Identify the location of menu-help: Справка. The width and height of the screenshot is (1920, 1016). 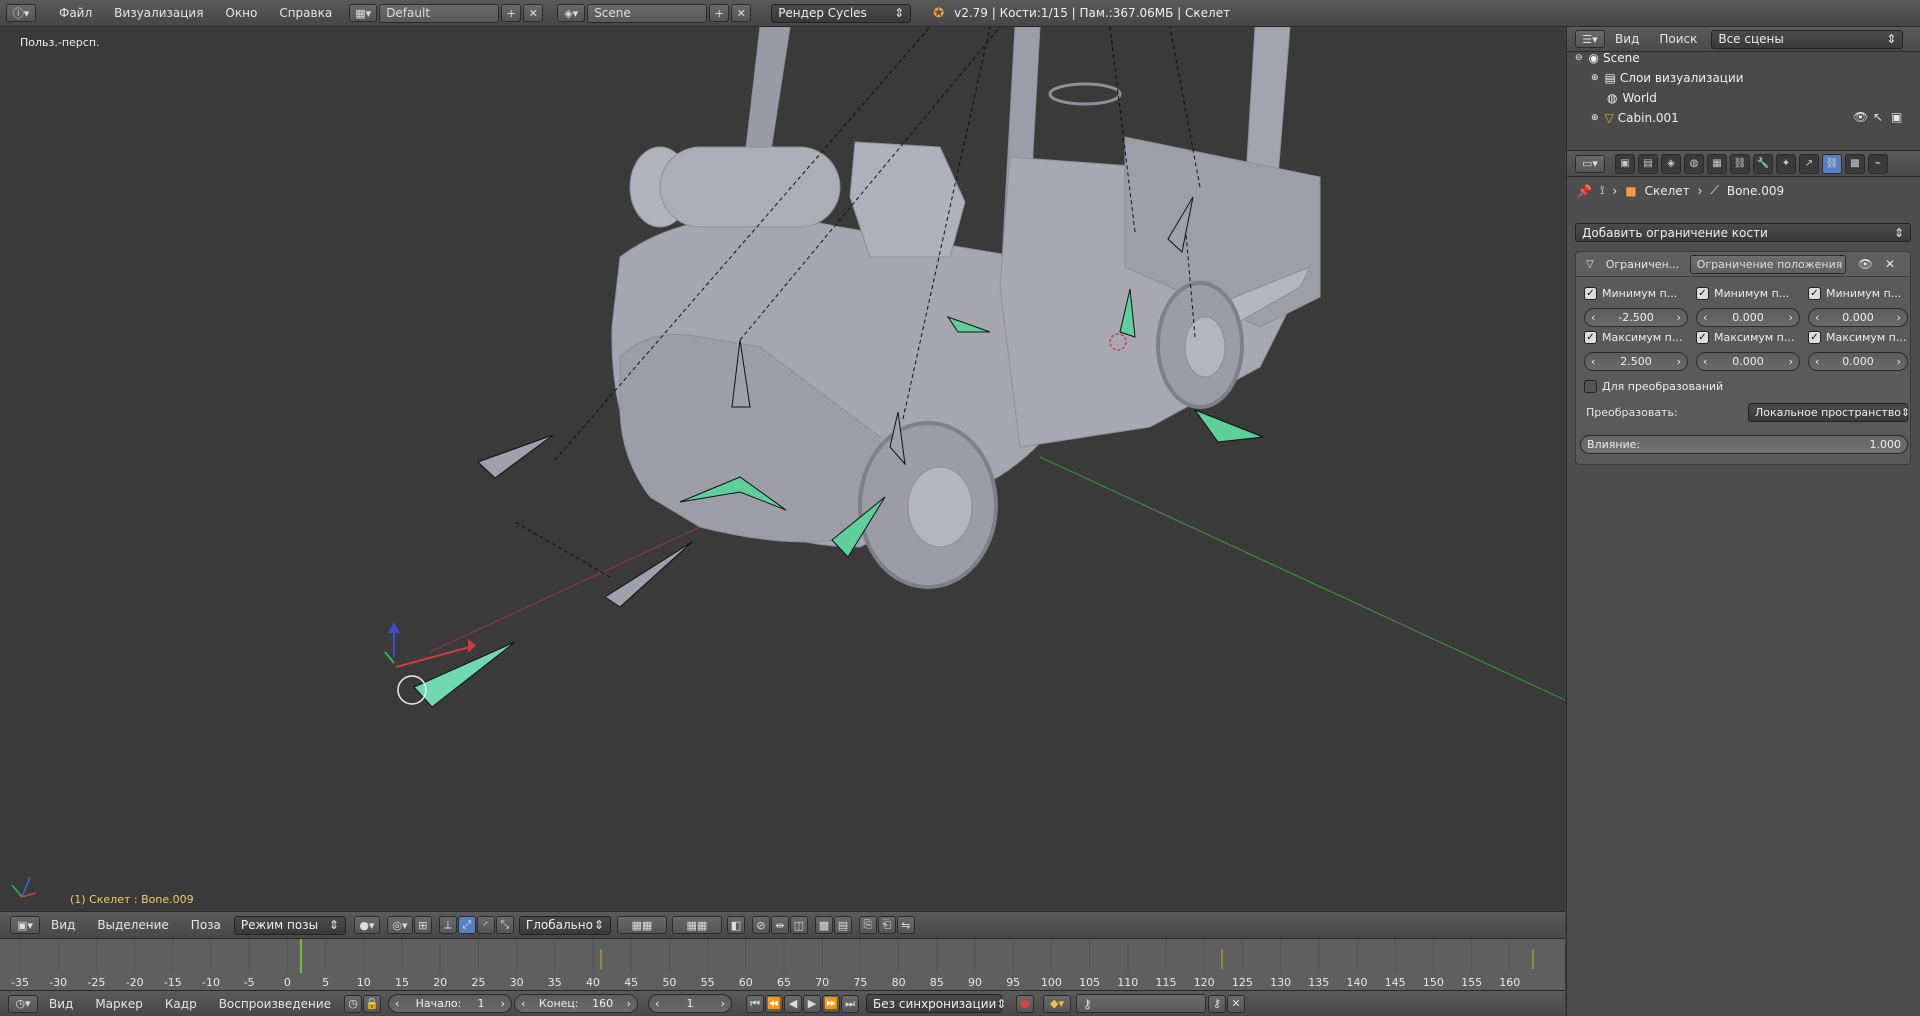
(305, 13).